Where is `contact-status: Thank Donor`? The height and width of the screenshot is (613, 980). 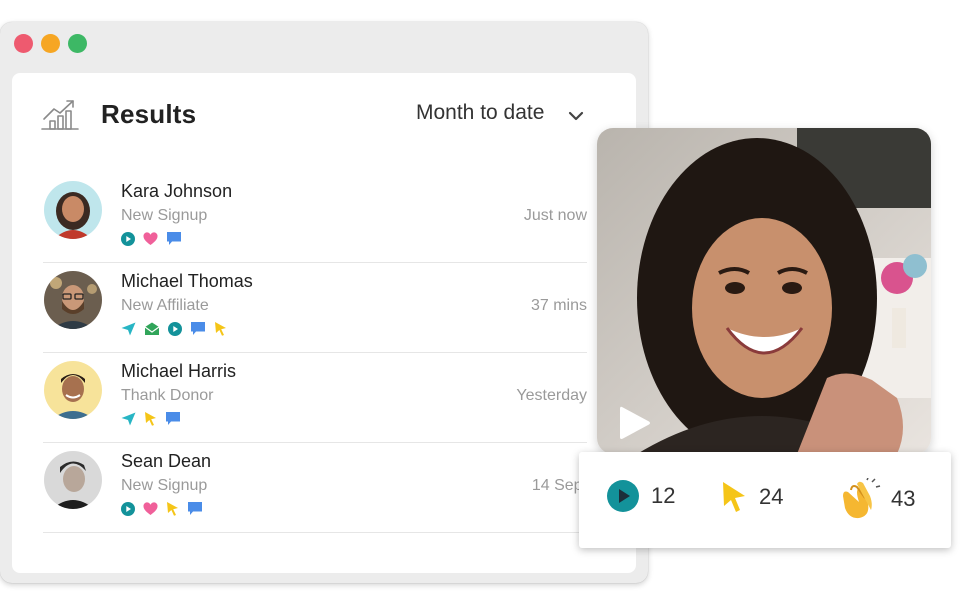 contact-status: Thank Donor is located at coordinates (167, 395).